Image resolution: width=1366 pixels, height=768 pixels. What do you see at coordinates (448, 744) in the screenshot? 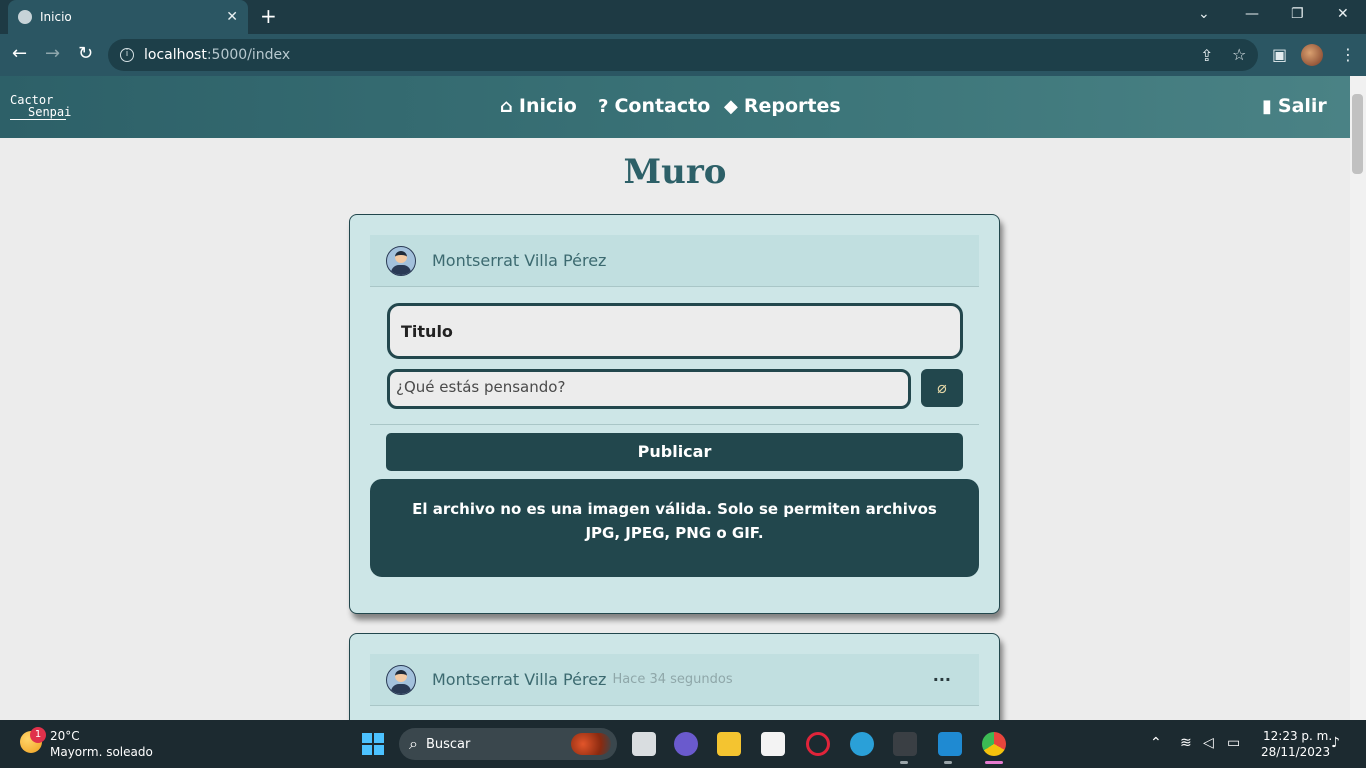
I see `search-label: Buscar` at bounding box center [448, 744].